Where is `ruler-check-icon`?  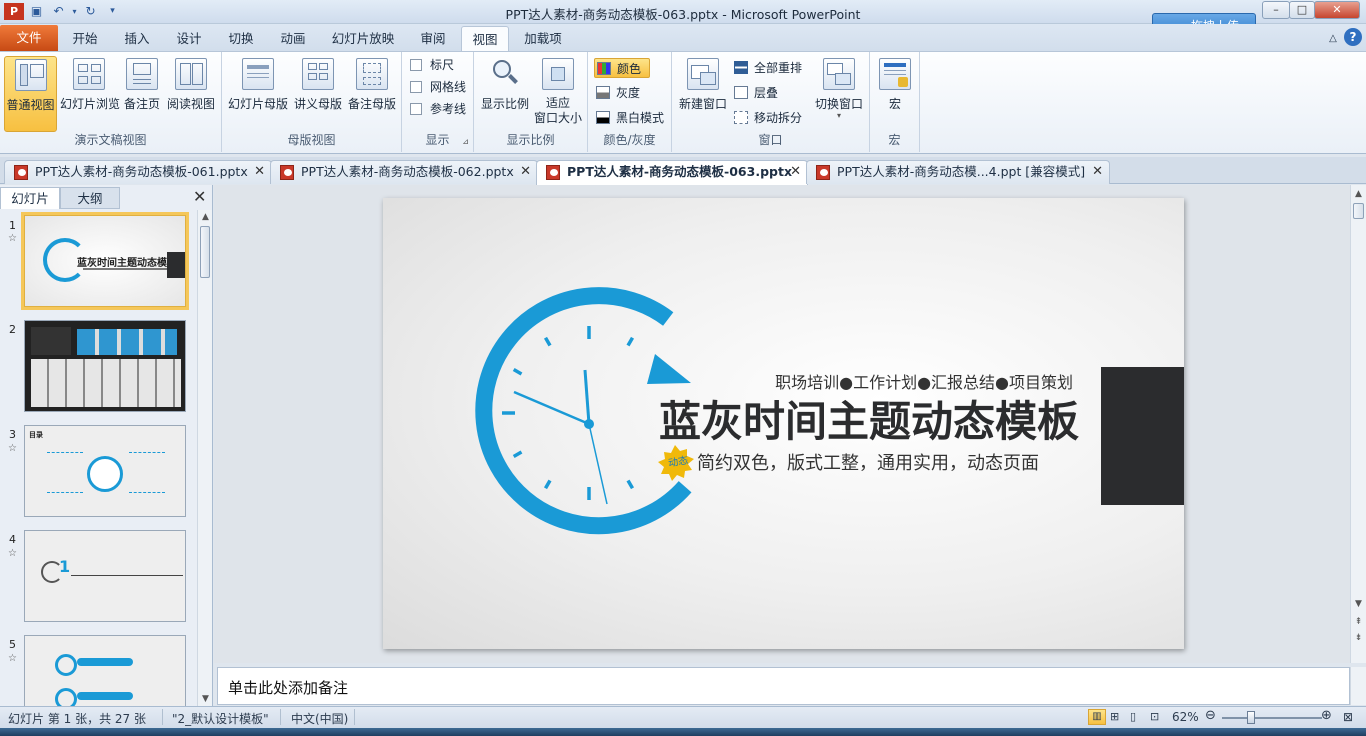 ruler-check-icon is located at coordinates (416, 65).